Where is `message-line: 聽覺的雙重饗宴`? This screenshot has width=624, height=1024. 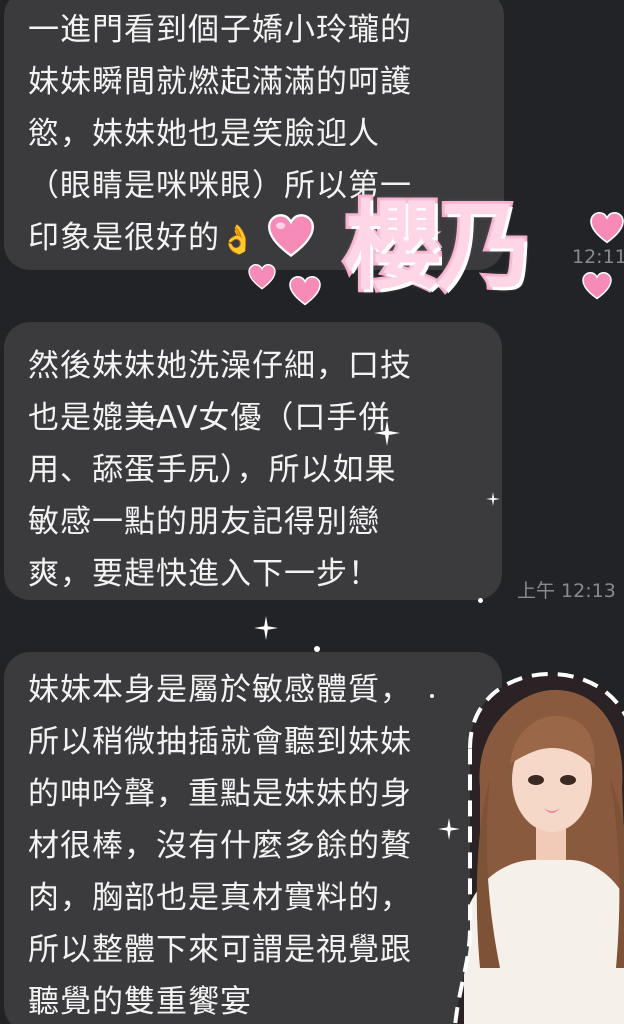
message-line: 聽覺的雙重饗宴 is located at coordinates (140, 1002).